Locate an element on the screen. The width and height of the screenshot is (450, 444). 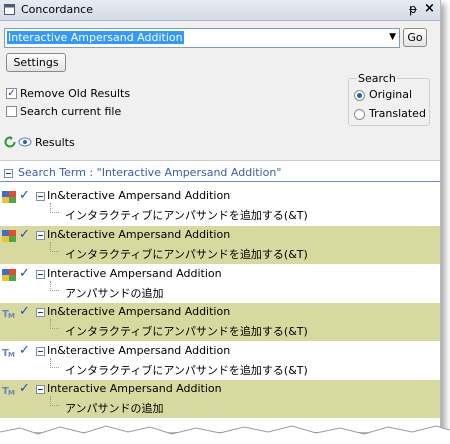
pin-icon: ᵽ is located at coordinates (413, 9).